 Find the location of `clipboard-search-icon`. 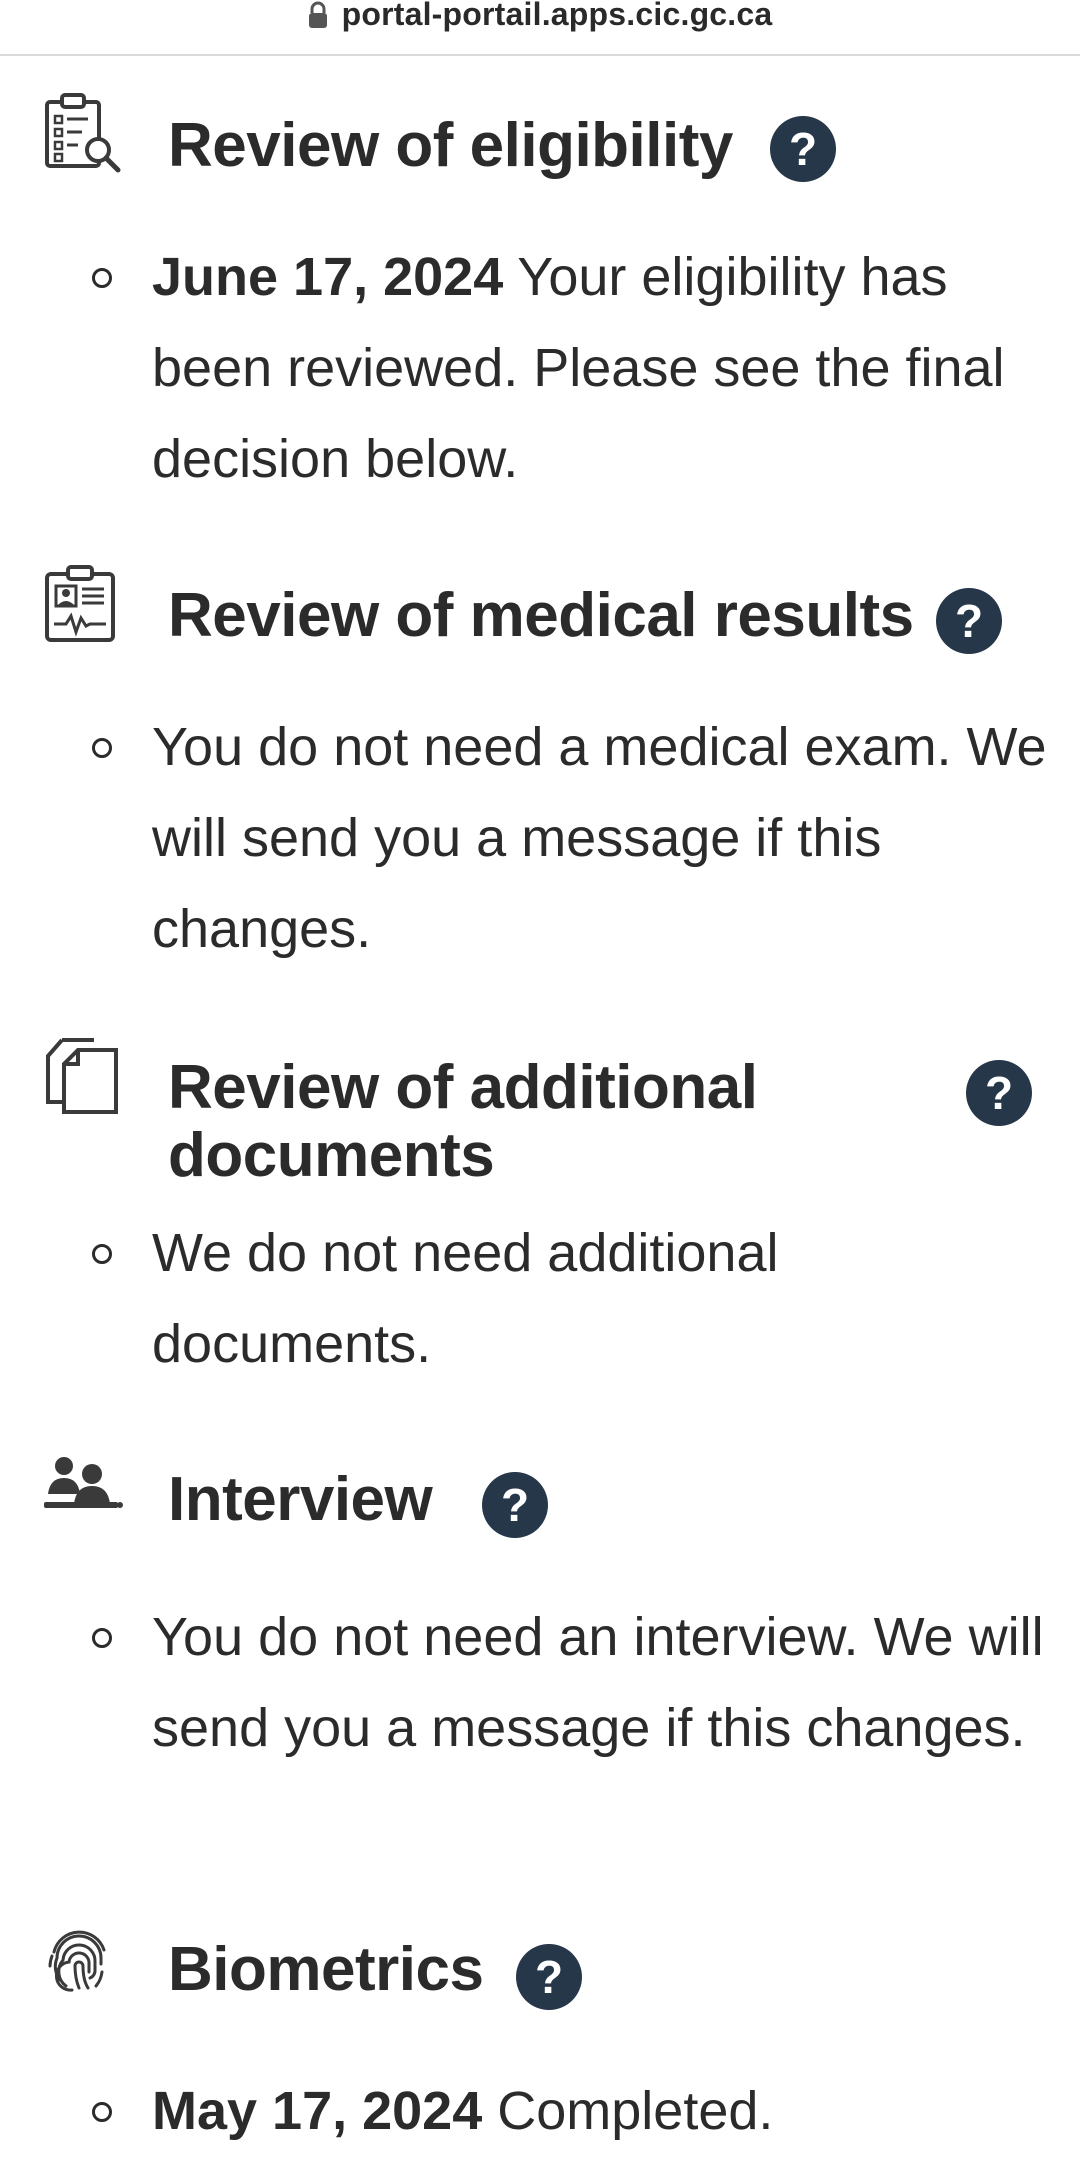

clipboard-search-icon is located at coordinates (83, 133).